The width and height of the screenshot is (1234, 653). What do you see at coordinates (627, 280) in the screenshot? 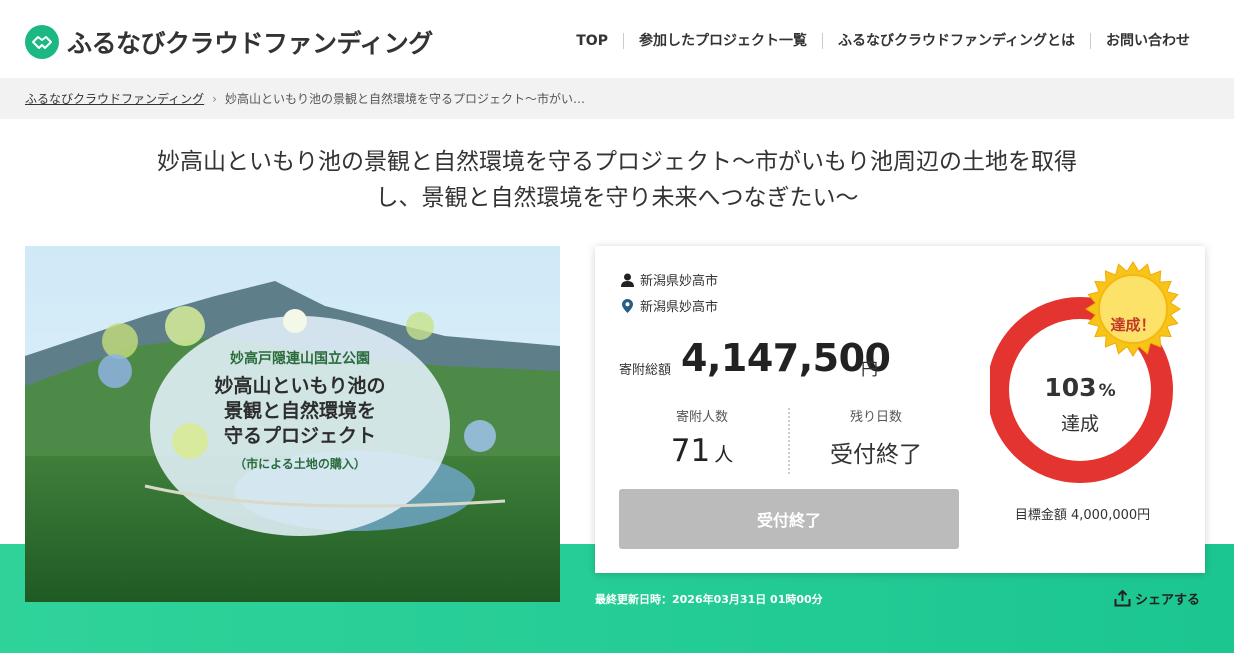
I see `person-icon` at bounding box center [627, 280].